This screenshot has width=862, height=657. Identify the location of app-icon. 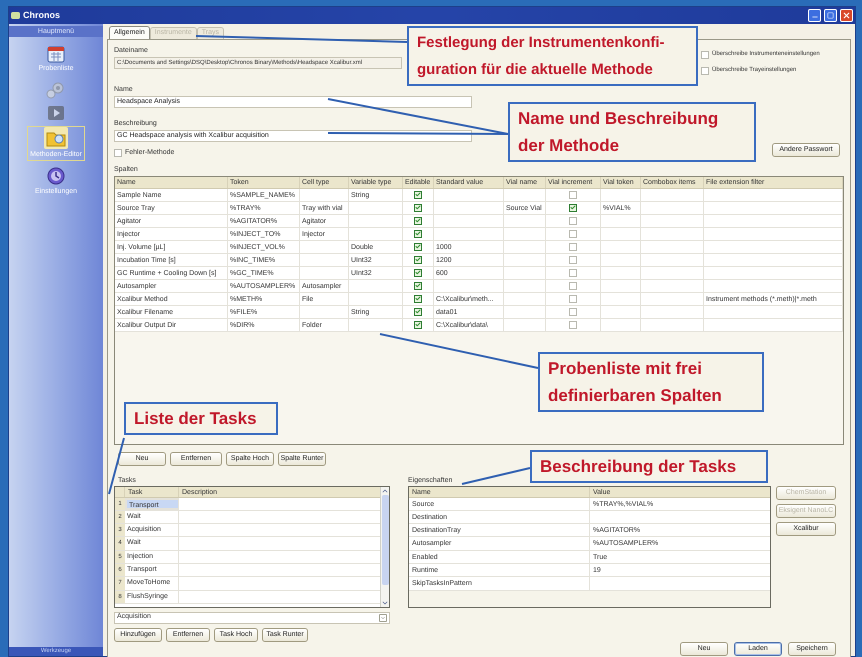
(15, 15).